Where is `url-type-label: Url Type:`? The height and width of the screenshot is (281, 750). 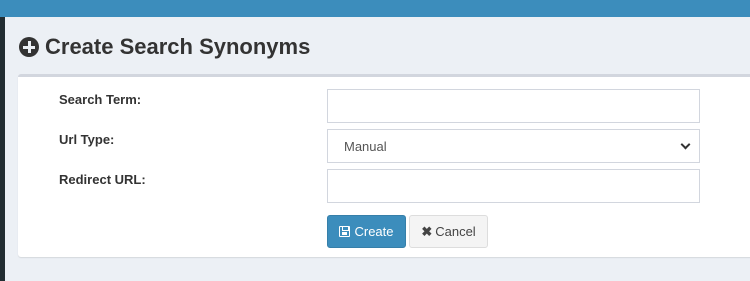 url-type-label: Url Type: is located at coordinates (87, 139).